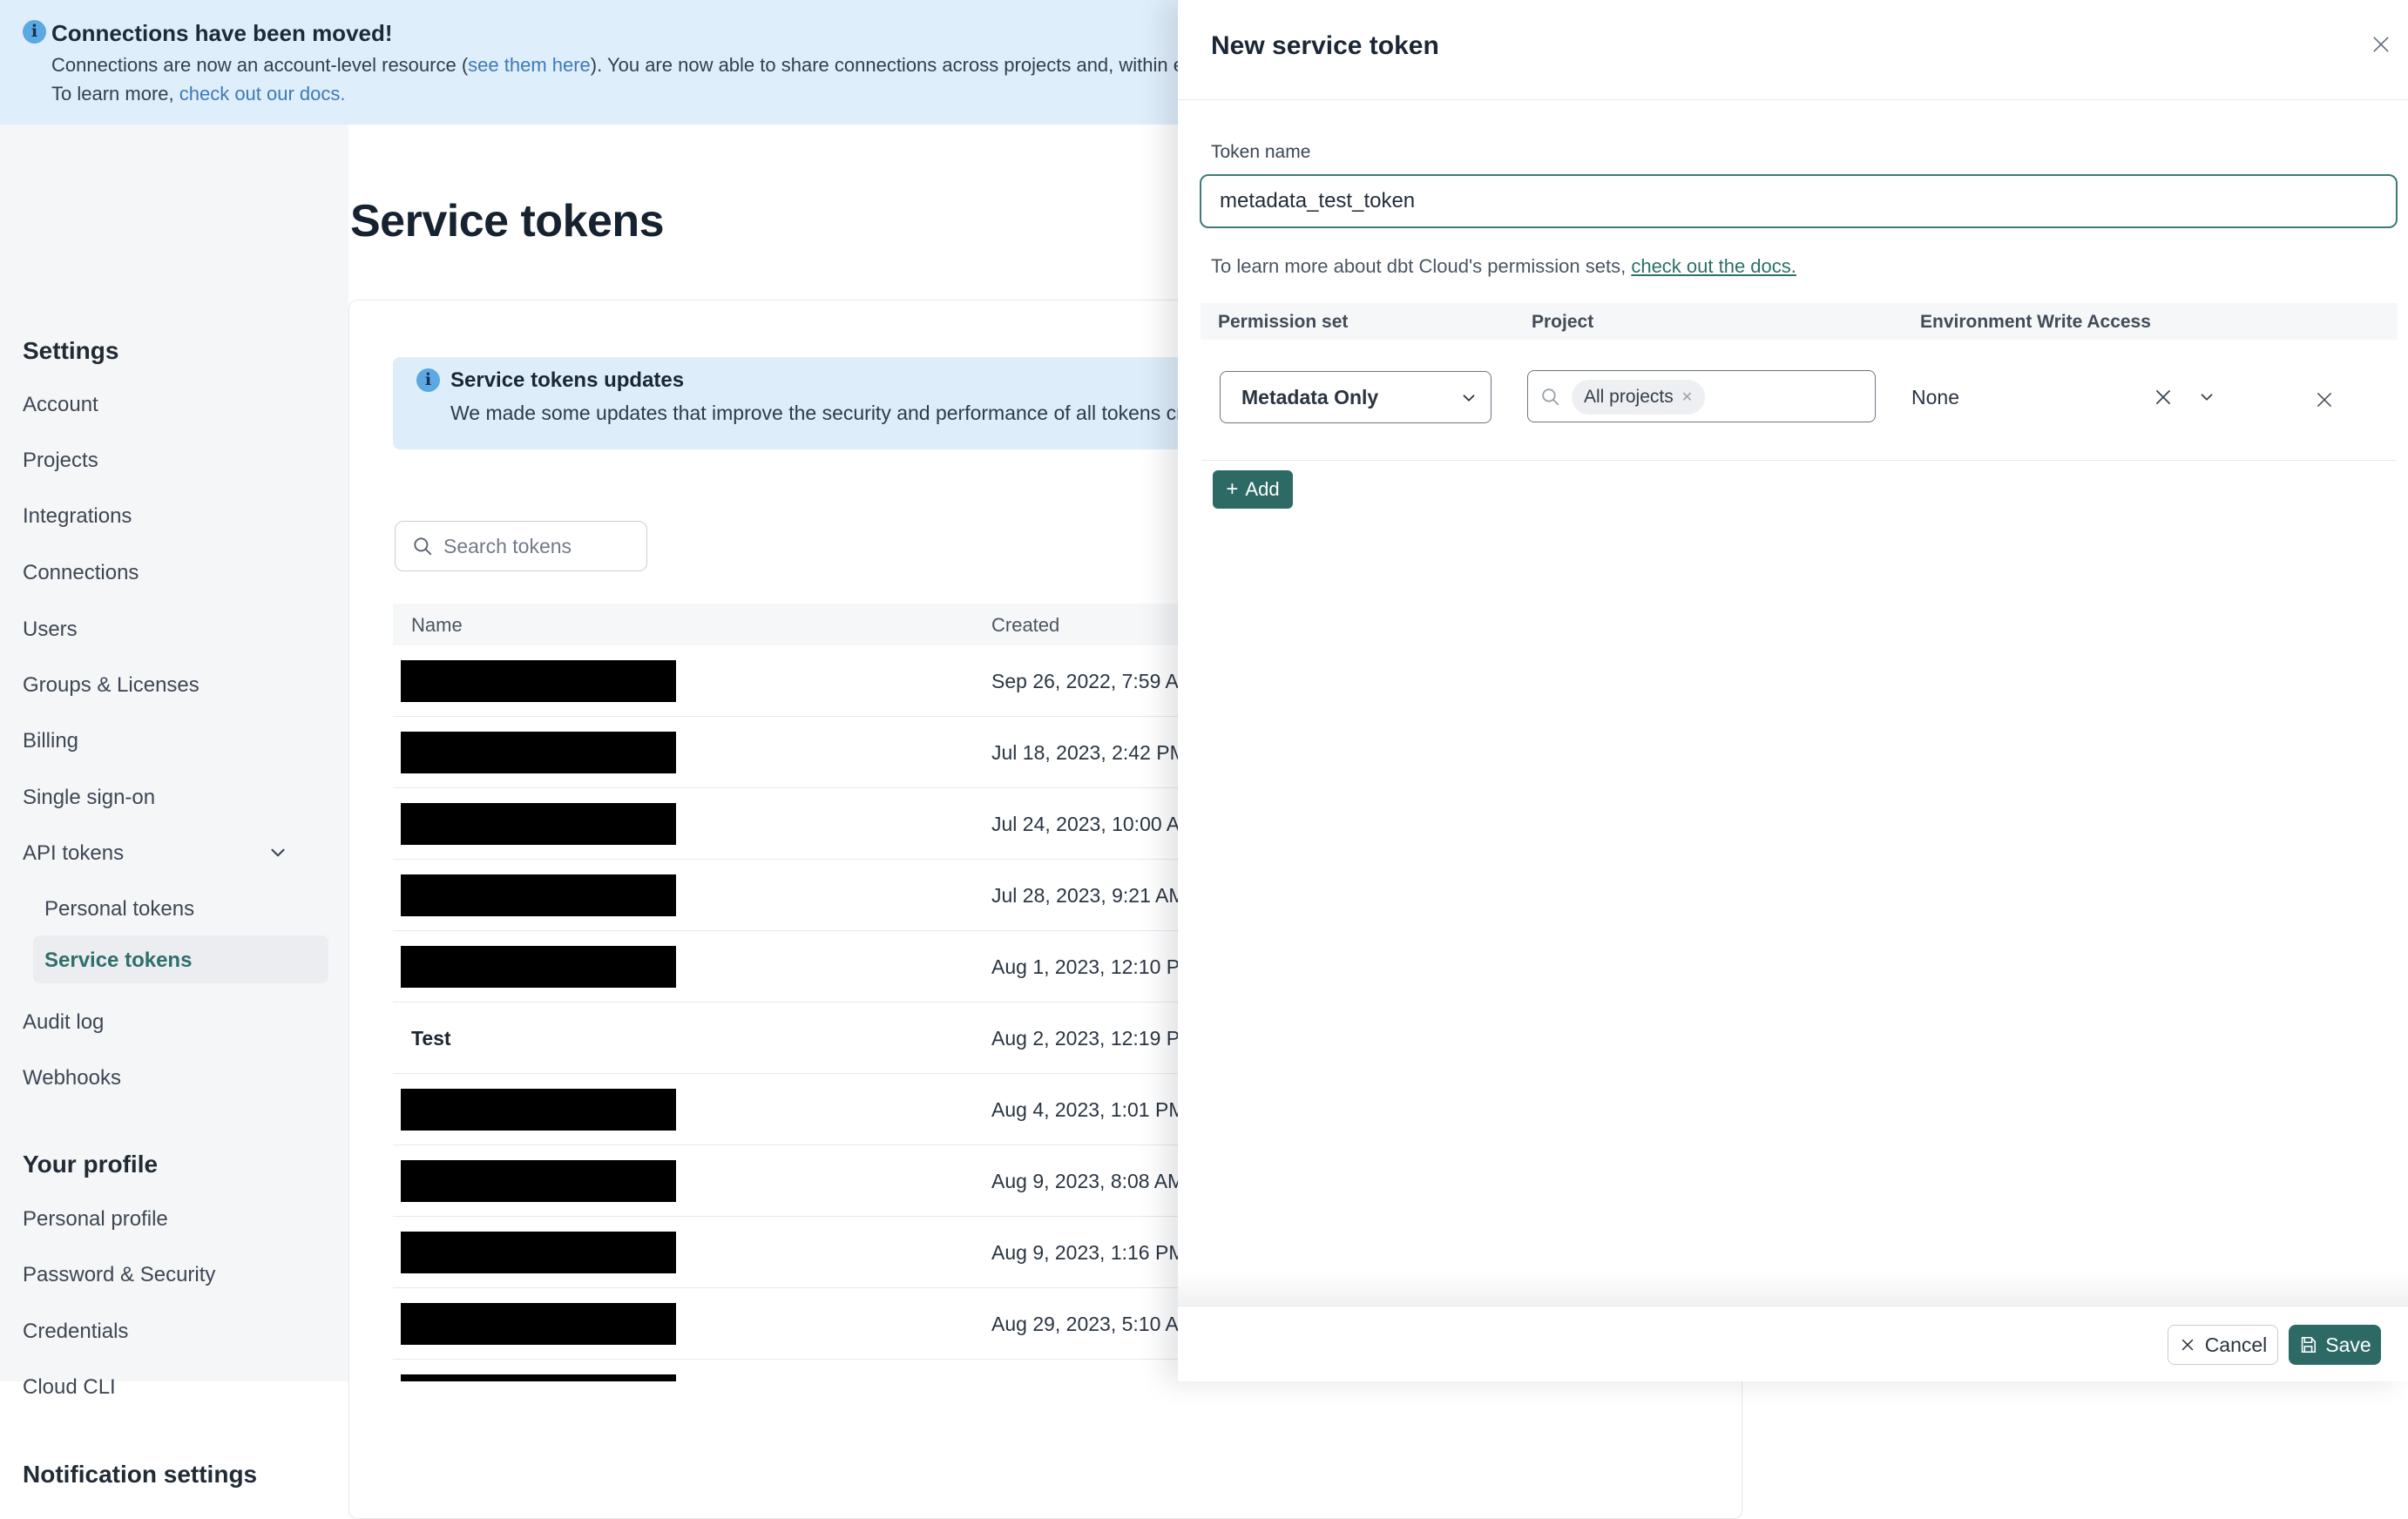 The image size is (2408, 1519). I want to click on sidebar-item-api-tokens: API tokens, so click(73, 853).